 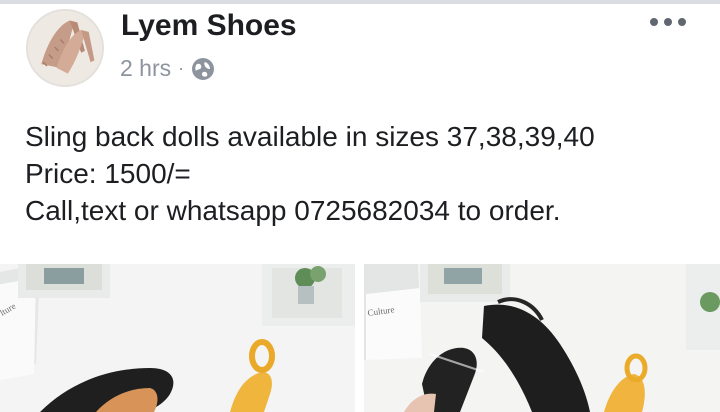 I want to click on post-text-line: Price: 1500/=, so click(x=108, y=173).